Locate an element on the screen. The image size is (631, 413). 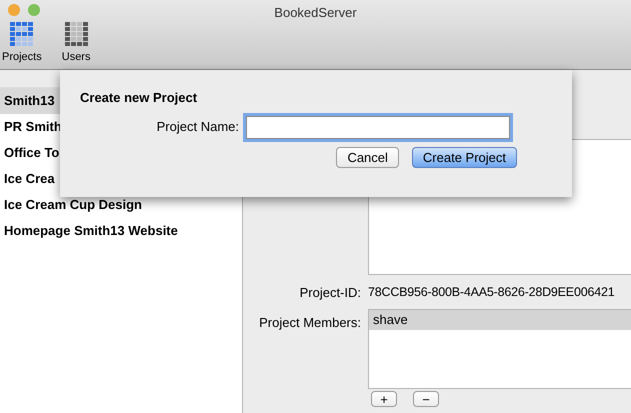
sheet-button: Cancel is located at coordinates (367, 157).